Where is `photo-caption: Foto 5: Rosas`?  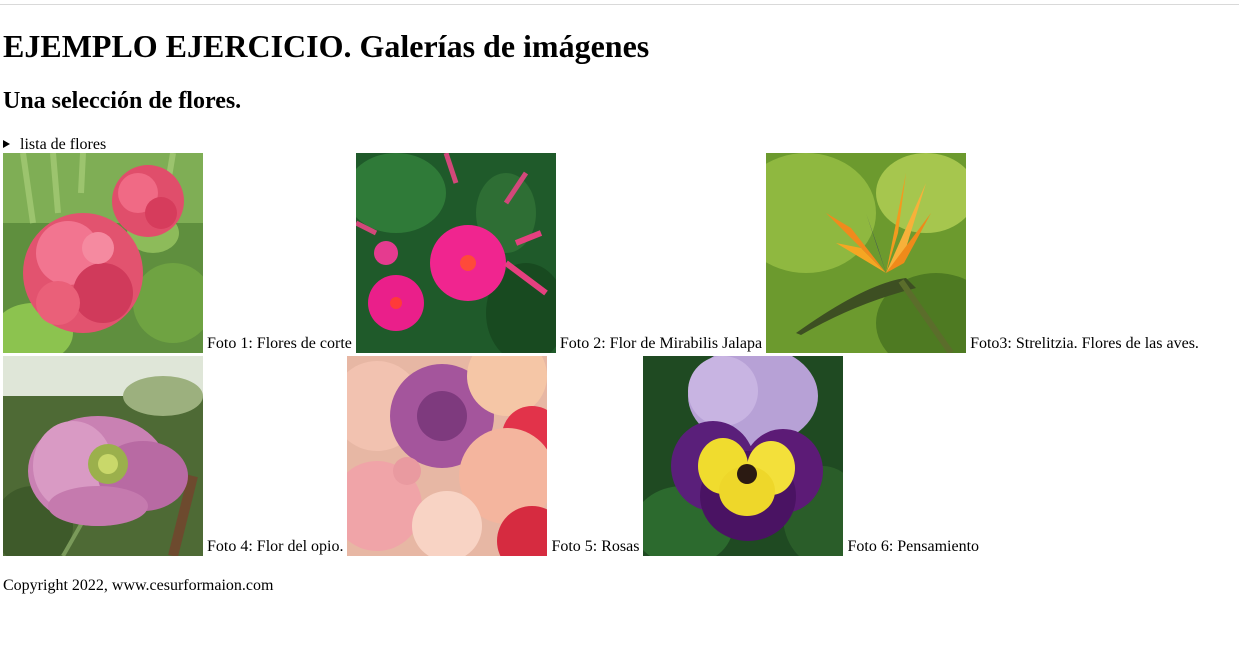
photo-caption: Foto 5: Rosas is located at coordinates (595, 546).